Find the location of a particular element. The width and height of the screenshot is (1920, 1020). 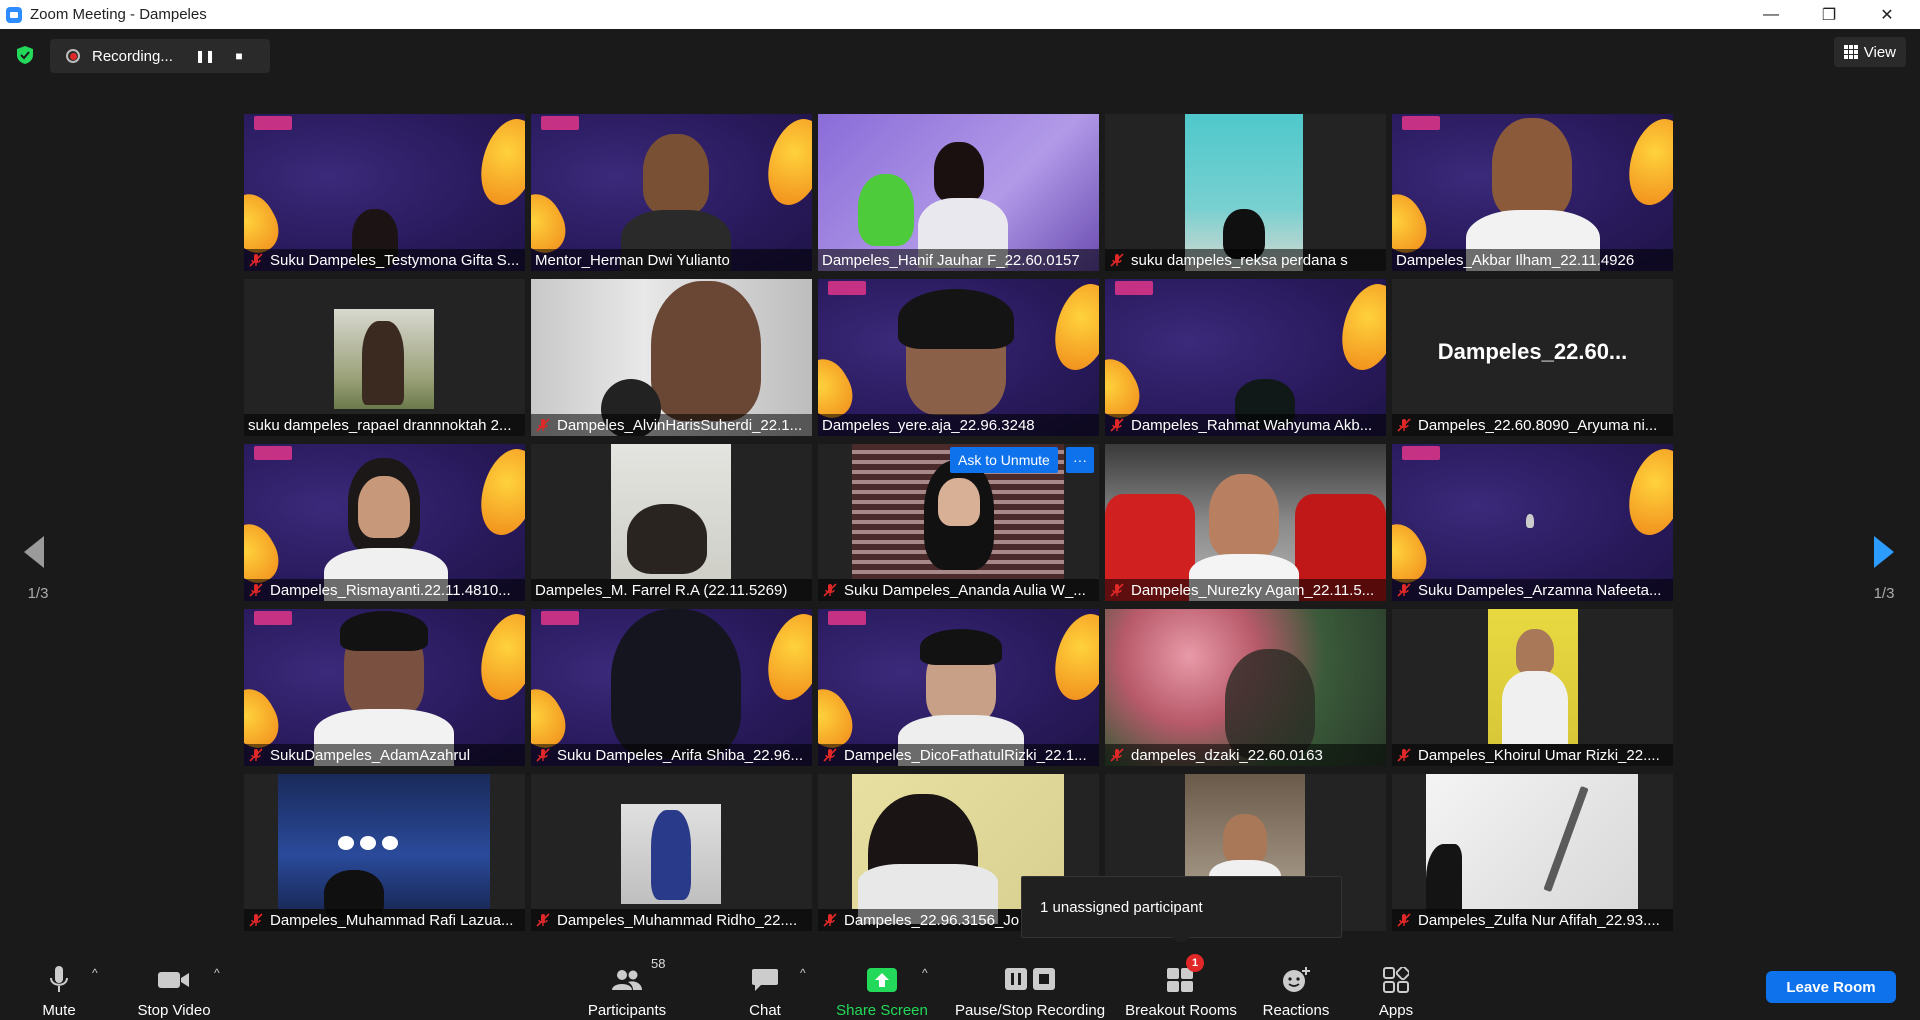

video-tile: SukuDampeles_AdamAzahrul is located at coordinates (384, 687).